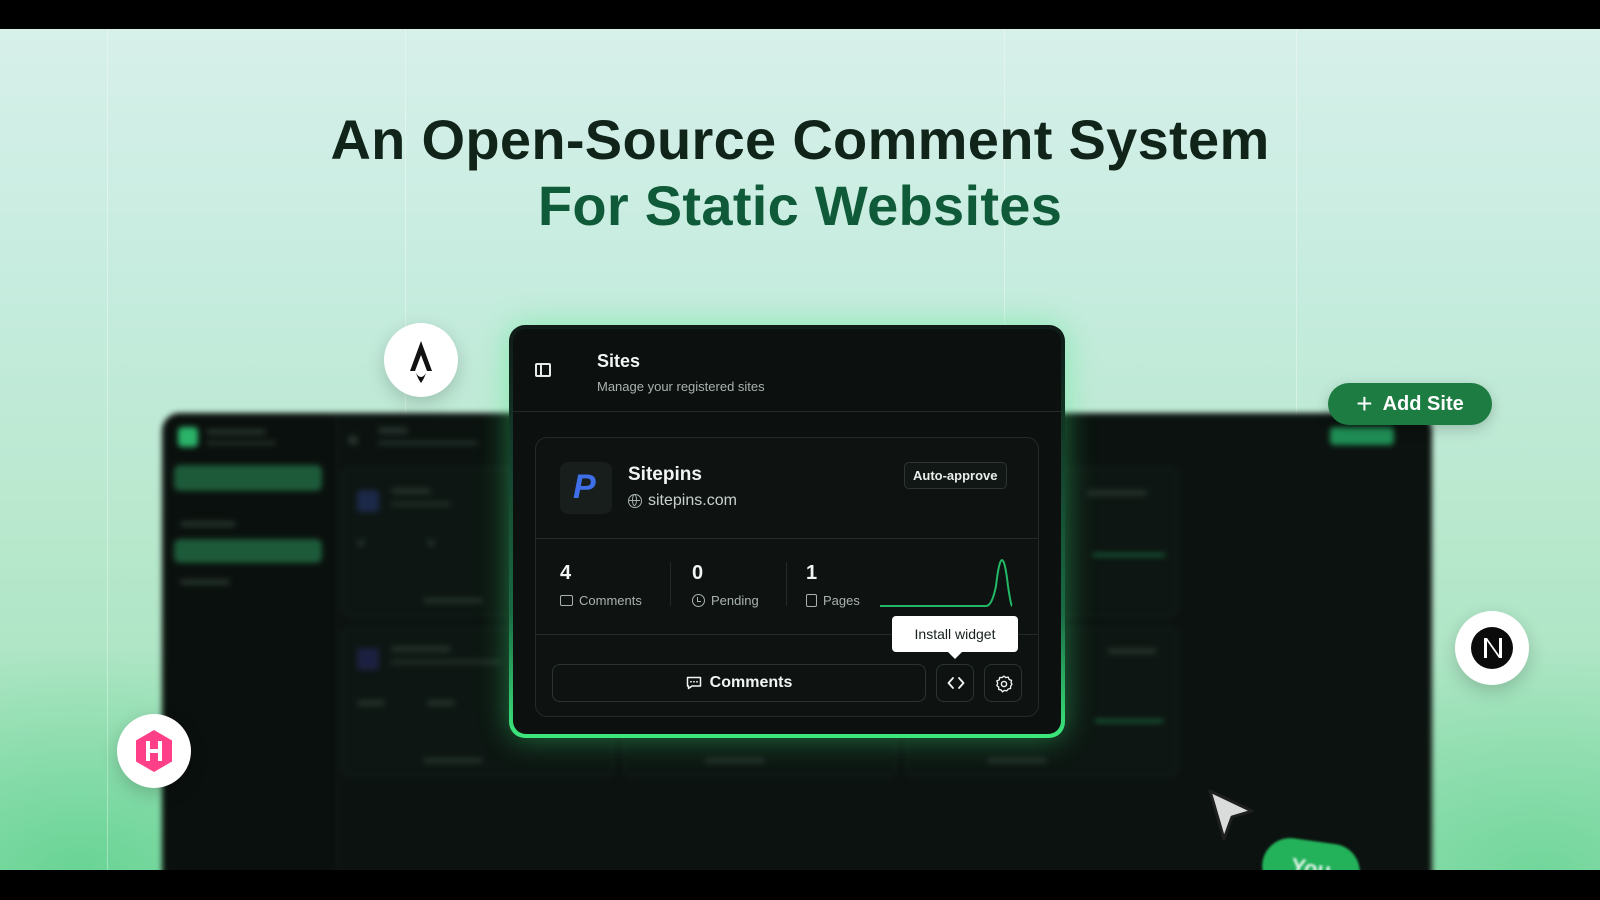 The image size is (1600, 900). What do you see at coordinates (800, 885) in the screenshot?
I see `letterbox-bottom` at bounding box center [800, 885].